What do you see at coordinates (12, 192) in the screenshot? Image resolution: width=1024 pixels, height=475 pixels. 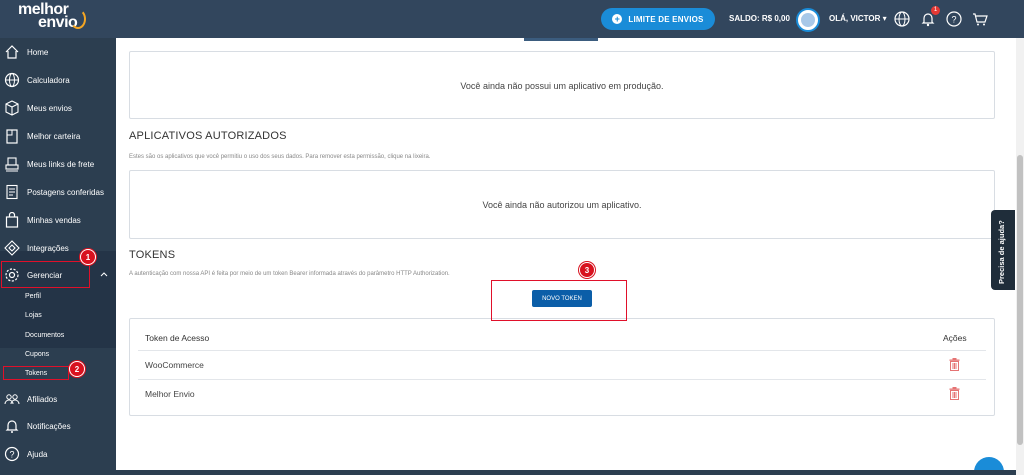 I see `receipt-icon` at bounding box center [12, 192].